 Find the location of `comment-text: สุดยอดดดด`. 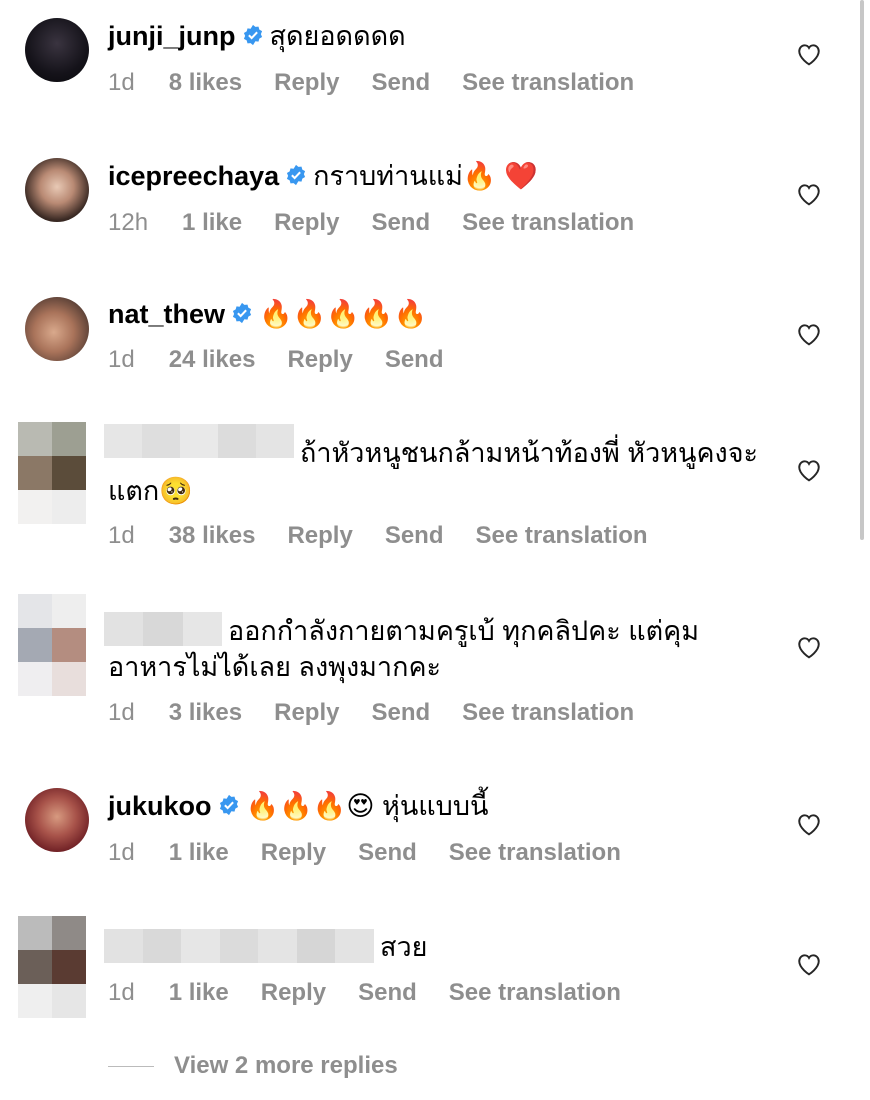

comment-text: สุดยอดดดด is located at coordinates (337, 36).